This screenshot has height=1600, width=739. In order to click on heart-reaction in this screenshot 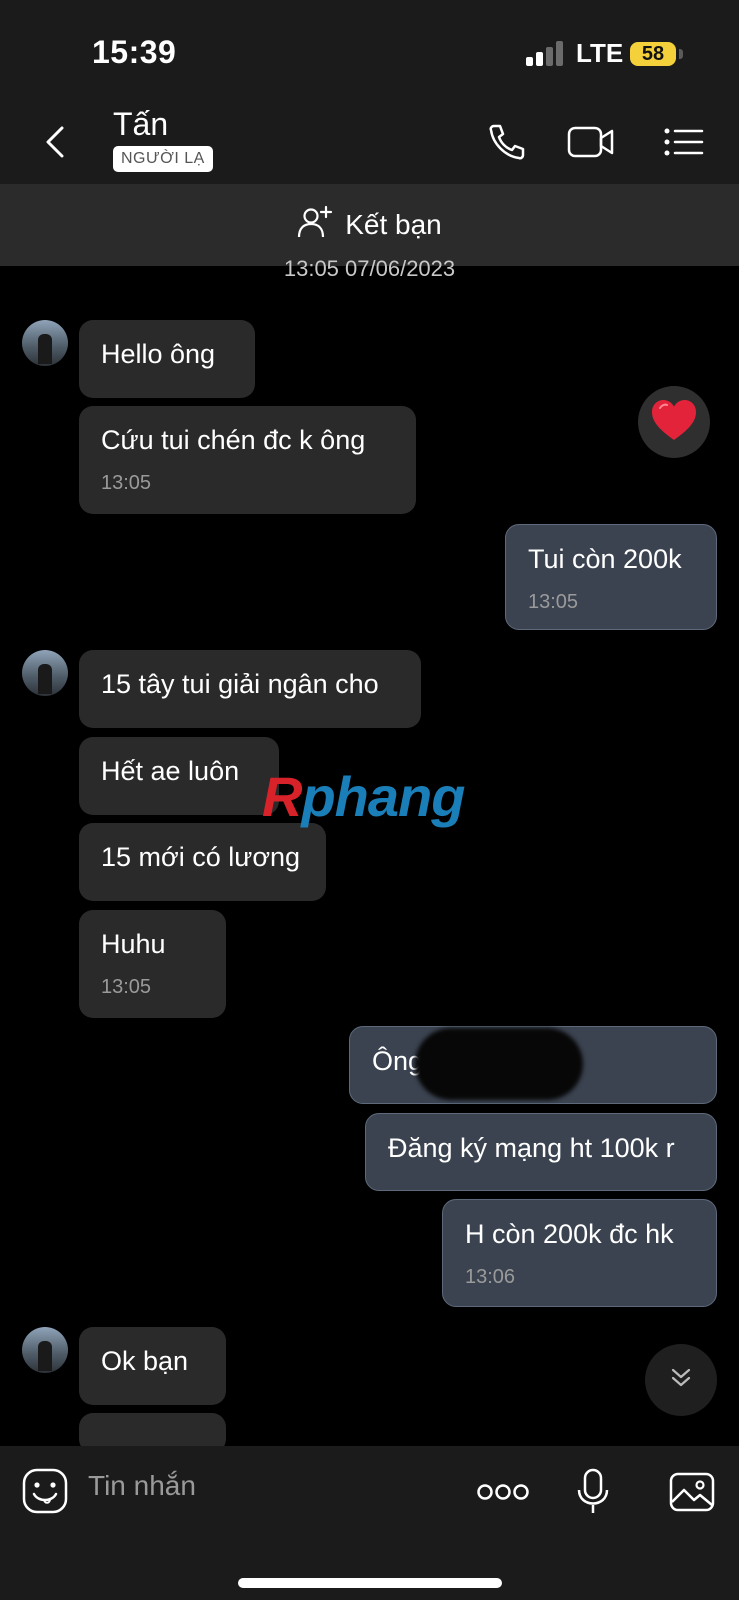, I will do `click(674, 422)`.